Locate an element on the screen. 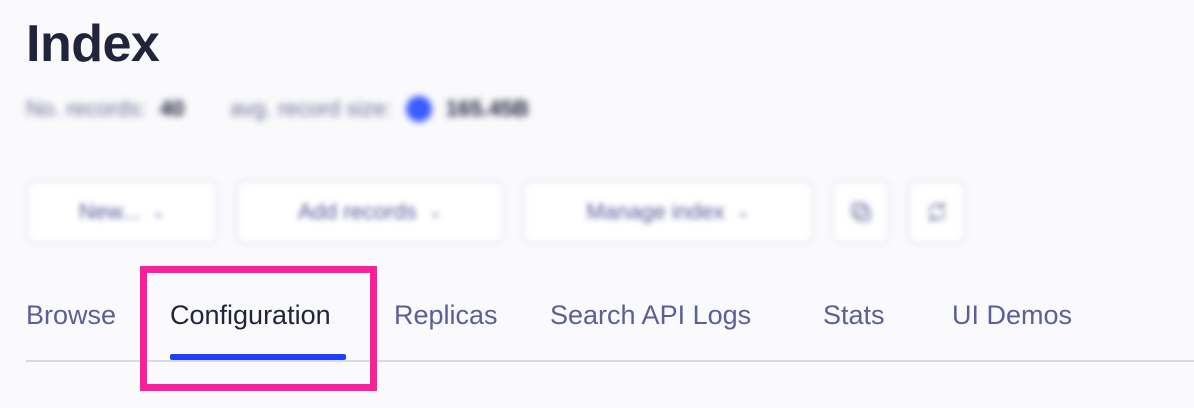  copy-button is located at coordinates (861, 212).